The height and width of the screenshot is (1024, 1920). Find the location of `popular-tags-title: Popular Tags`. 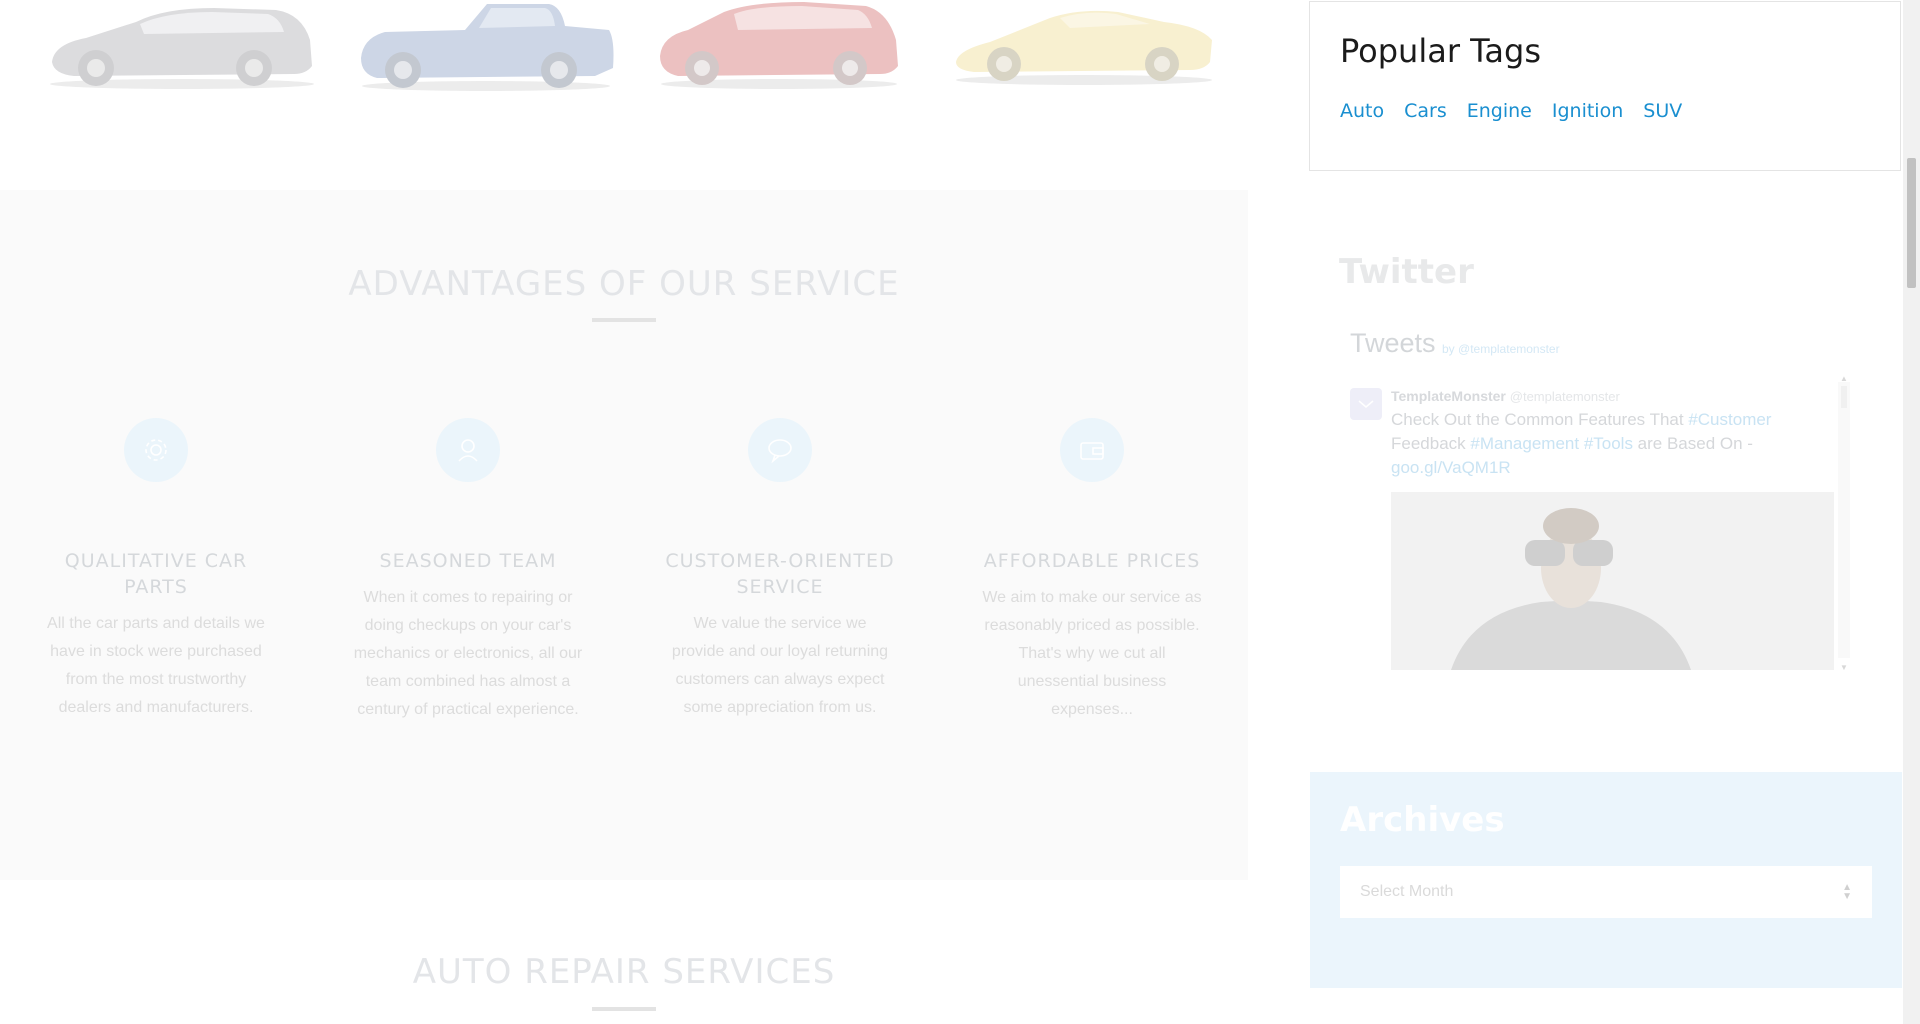

popular-tags-title: Popular Tags is located at coordinates (1440, 51).